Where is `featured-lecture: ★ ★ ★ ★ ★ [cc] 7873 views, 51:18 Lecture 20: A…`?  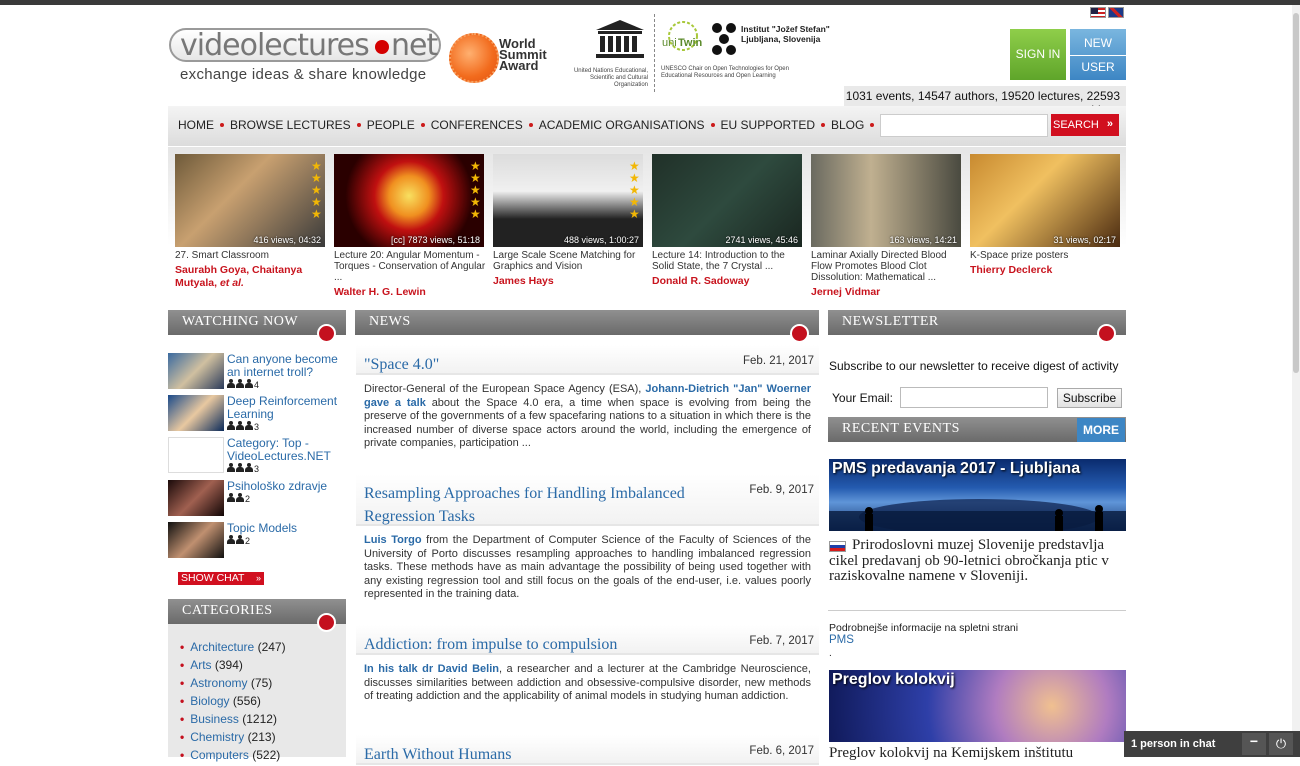
featured-lecture: ★ ★ ★ ★ ★ [cc] 7873 views, 51:18 Lecture 20: A… is located at coordinates (411, 226).